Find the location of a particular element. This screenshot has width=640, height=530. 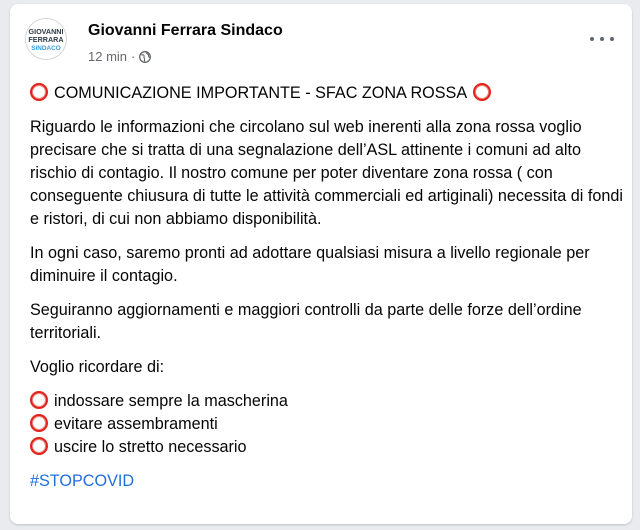

post-meta: 12 min · is located at coordinates (120, 56).